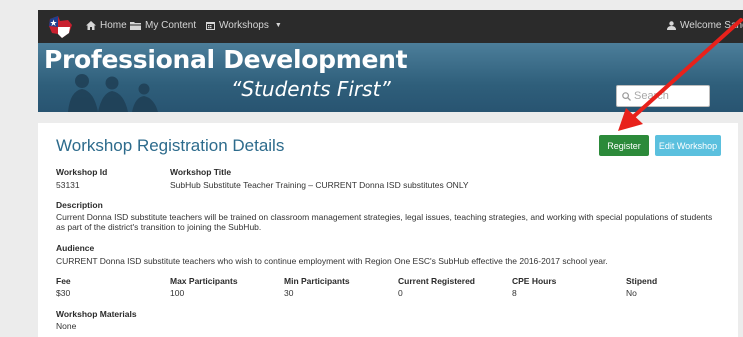 The width and height of the screenshot is (743, 337). What do you see at coordinates (61, 27) in the screenshot?
I see `texas-flag-logo` at bounding box center [61, 27].